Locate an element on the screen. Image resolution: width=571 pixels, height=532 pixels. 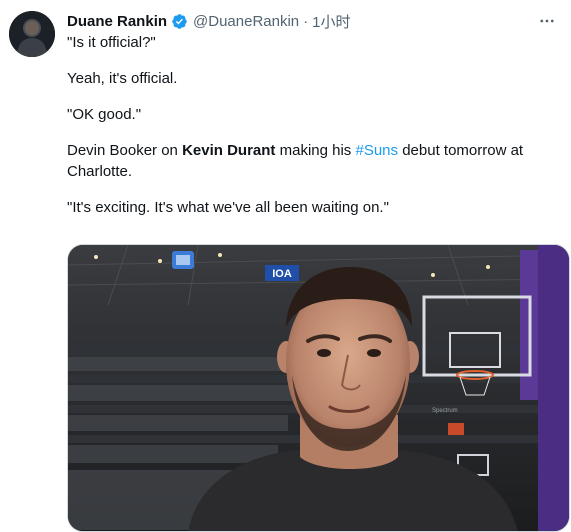
verified-badge-icon is located at coordinates (179, 21).